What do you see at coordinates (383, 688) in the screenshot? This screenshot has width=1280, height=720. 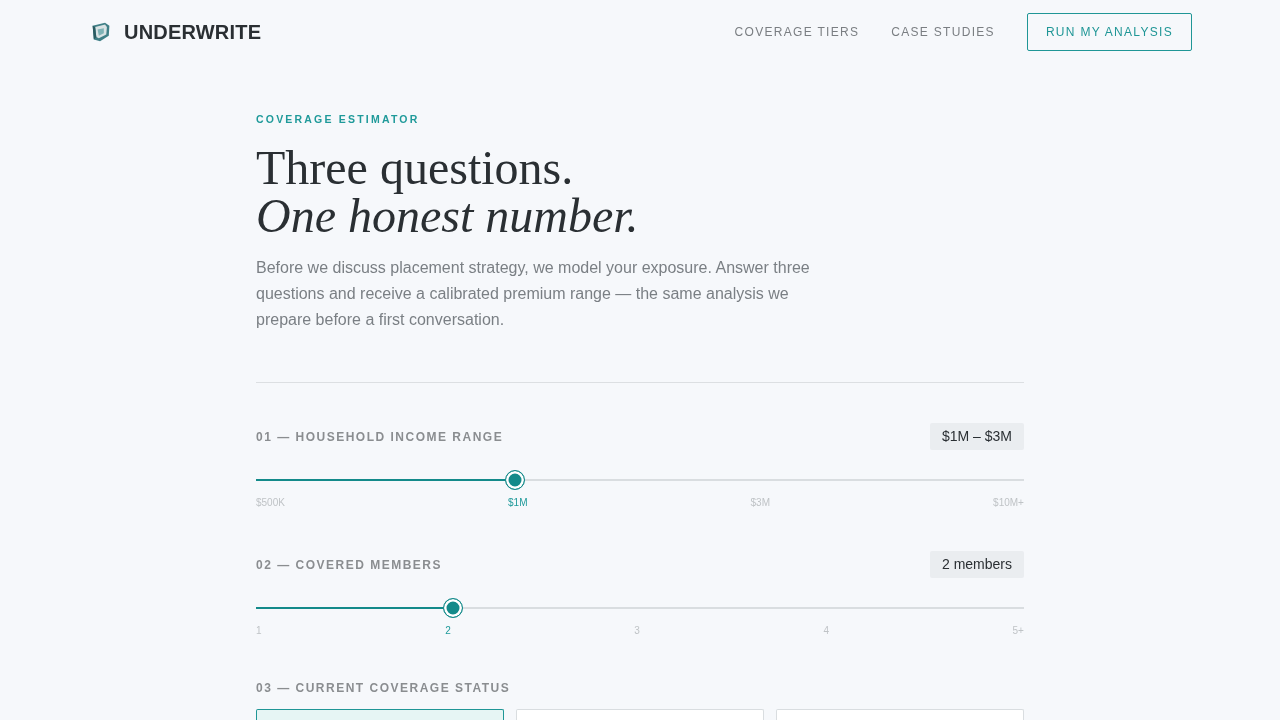 I see `question-label: 03 — CURRENT COVERAGE STATUS` at bounding box center [383, 688].